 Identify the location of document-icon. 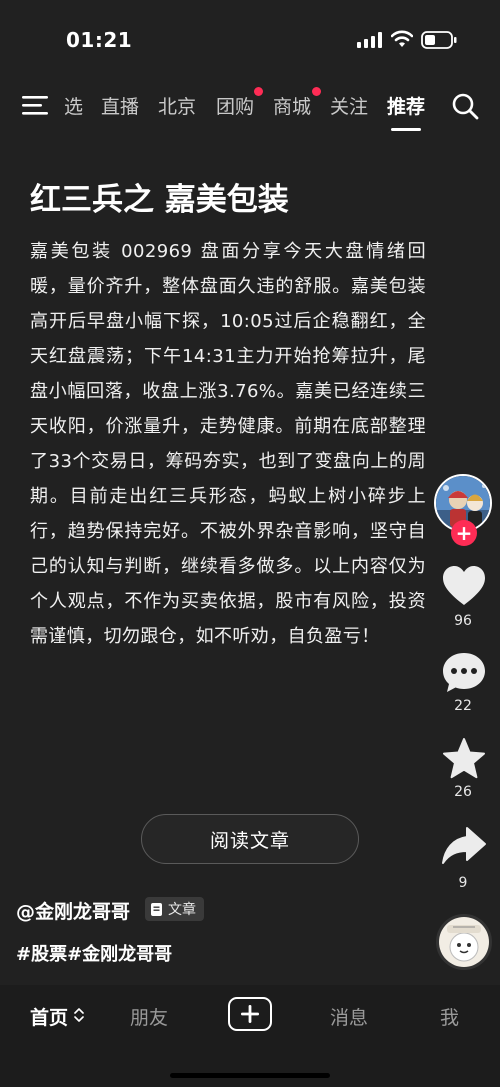
(156, 909).